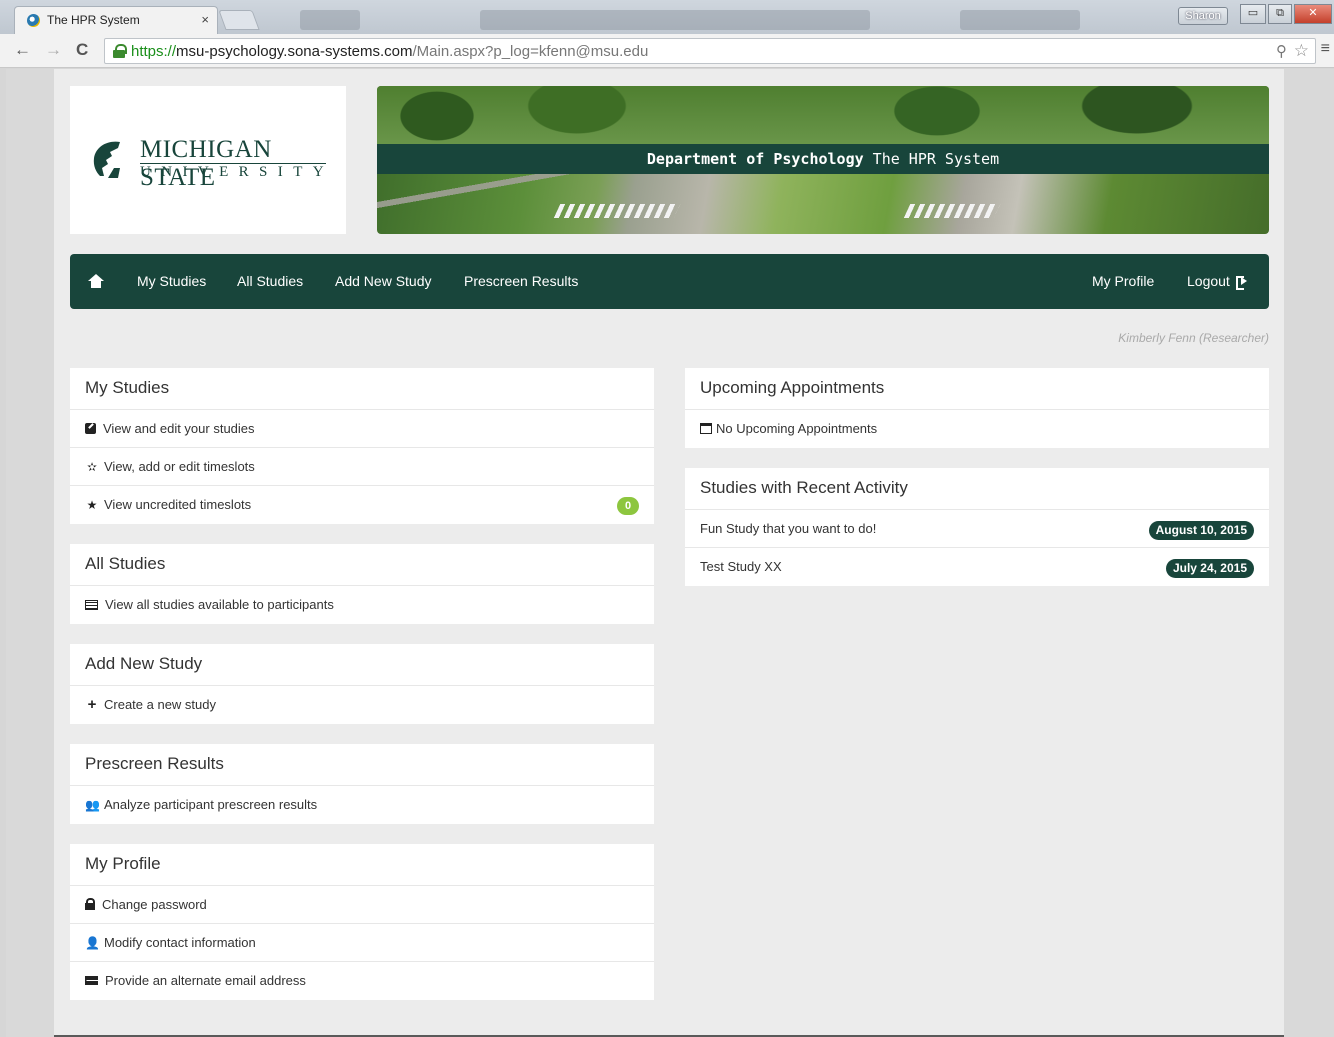 The height and width of the screenshot is (1037, 1334). Describe the element at coordinates (362, 765) in the screenshot. I see `panel-title: Prescreen Results` at that location.